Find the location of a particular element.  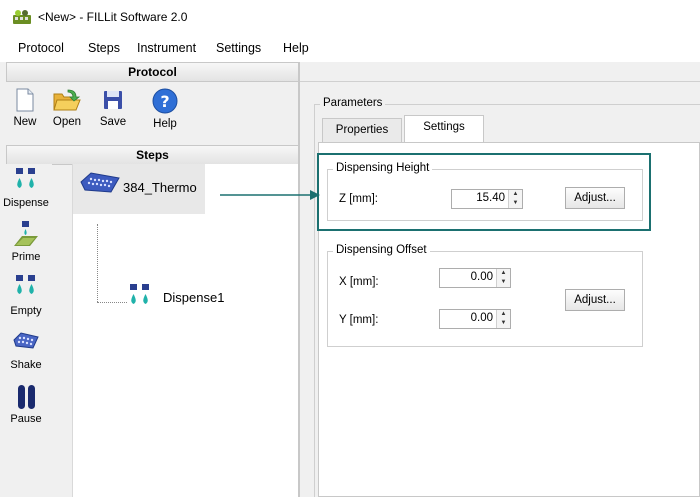

help-icon: ? is located at coordinates (165, 101).